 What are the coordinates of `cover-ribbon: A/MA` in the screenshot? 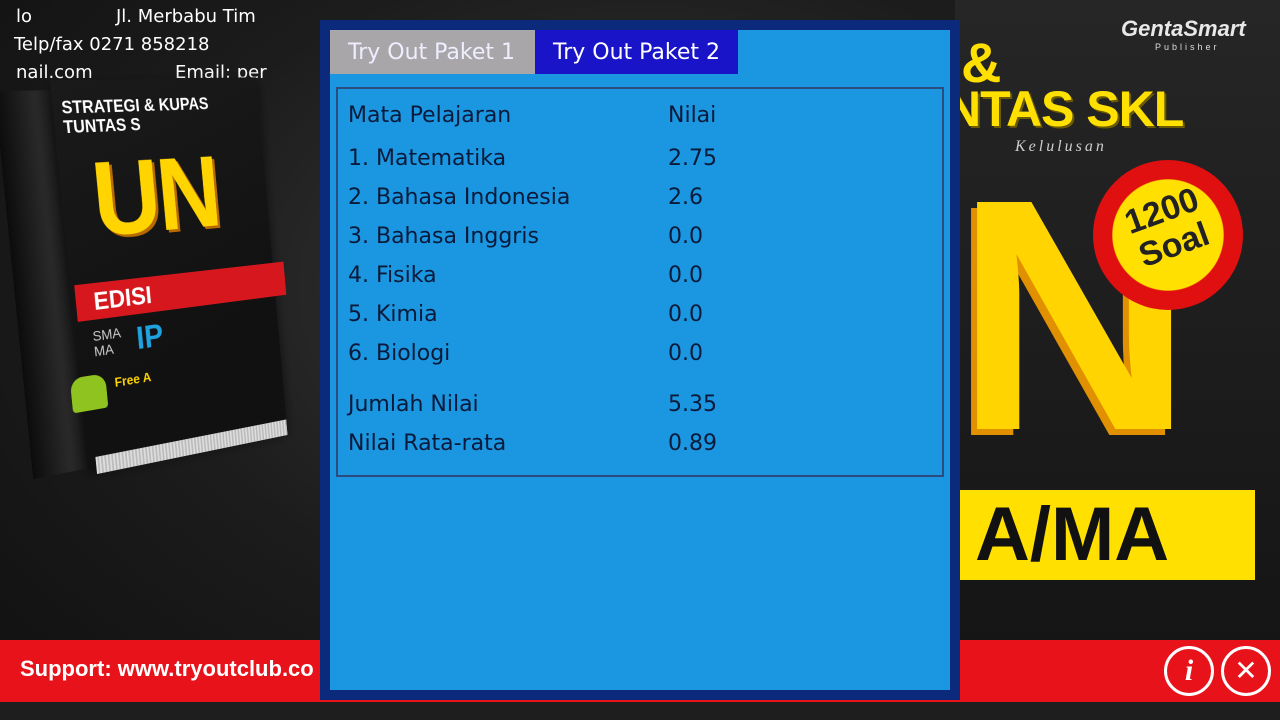 It's located at (1105, 535).